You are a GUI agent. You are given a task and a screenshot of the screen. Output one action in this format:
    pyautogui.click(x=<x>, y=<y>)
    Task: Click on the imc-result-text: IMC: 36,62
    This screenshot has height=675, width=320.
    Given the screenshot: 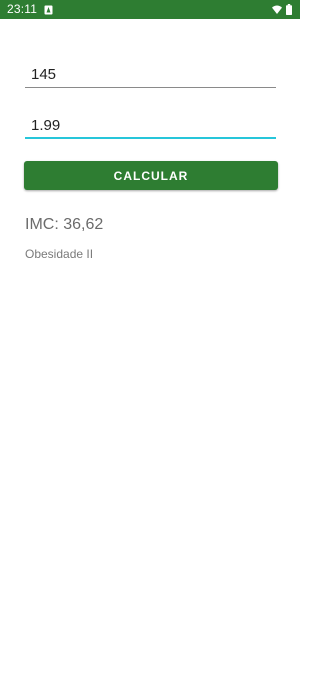 What is the action you would take?
    pyautogui.click(x=64, y=224)
    